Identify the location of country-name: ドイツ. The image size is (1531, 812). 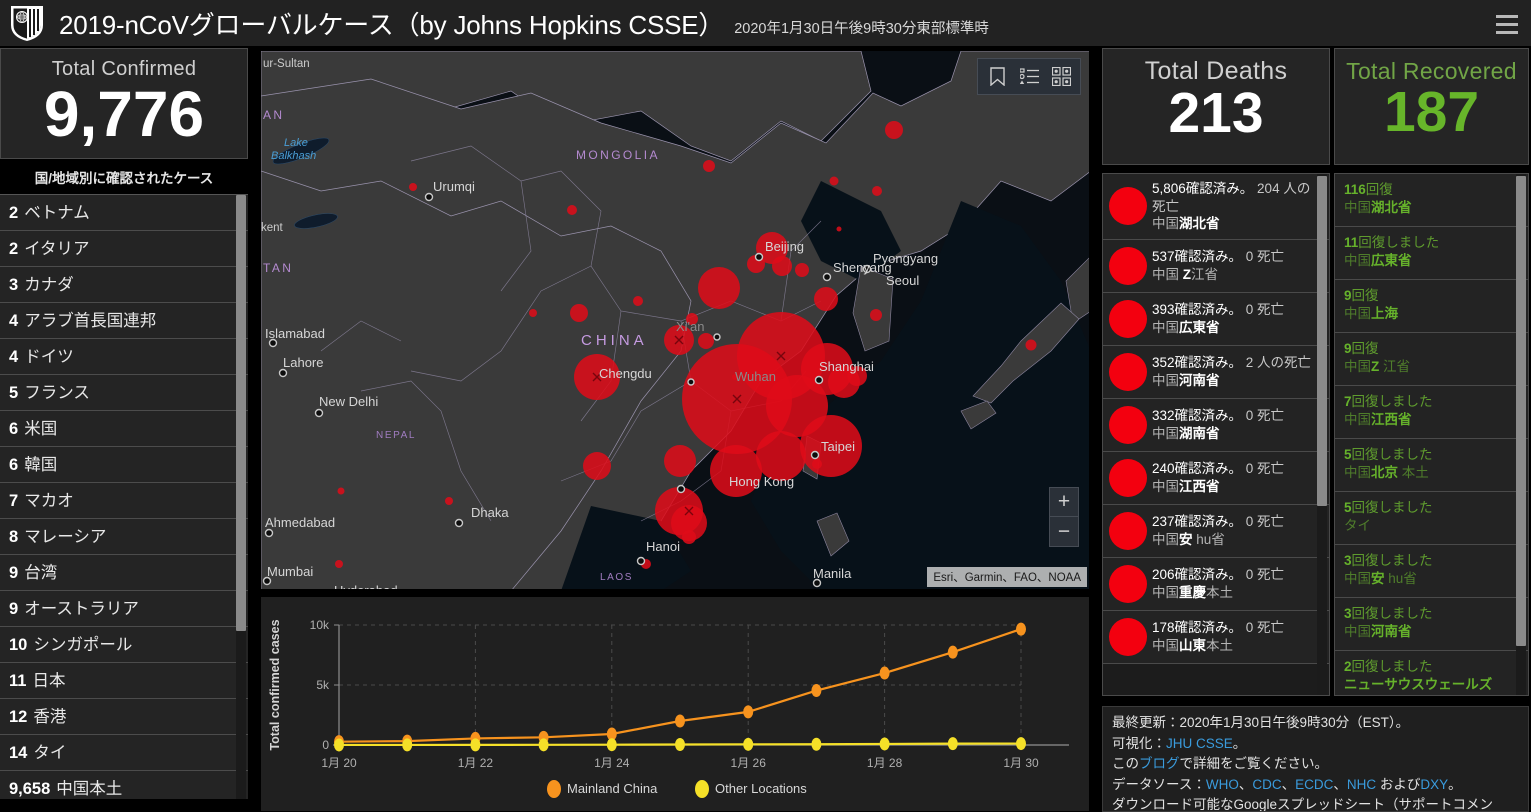
(49, 357).